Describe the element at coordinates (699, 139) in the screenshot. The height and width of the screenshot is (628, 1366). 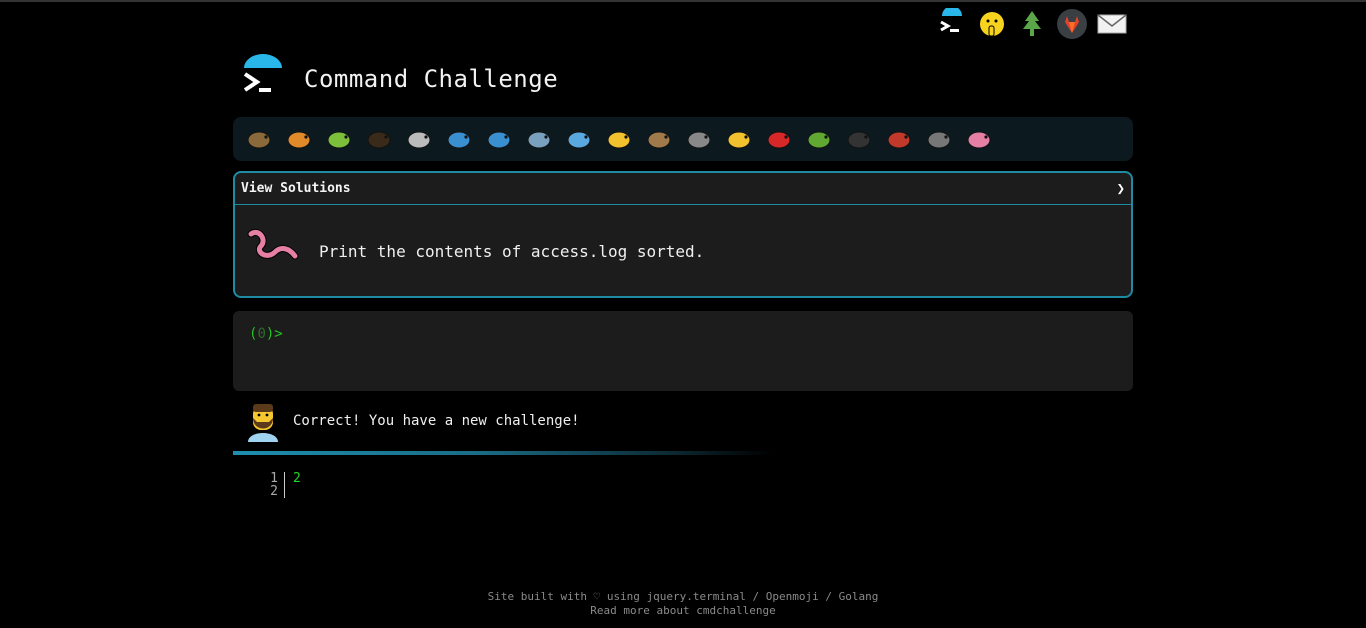
I see `wolf-icon` at that location.